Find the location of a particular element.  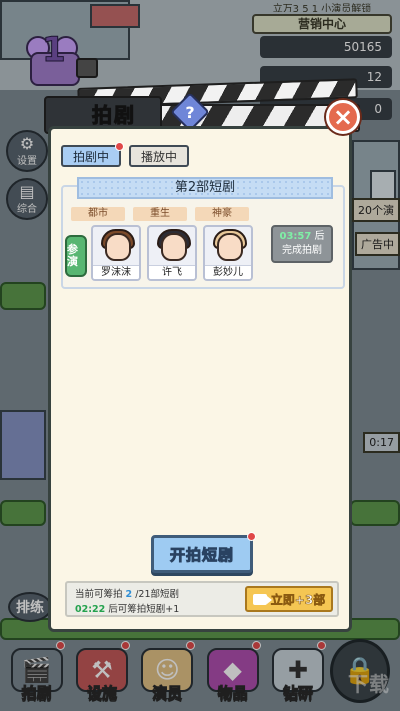

genre-tag: 都市 is located at coordinates (98, 214).